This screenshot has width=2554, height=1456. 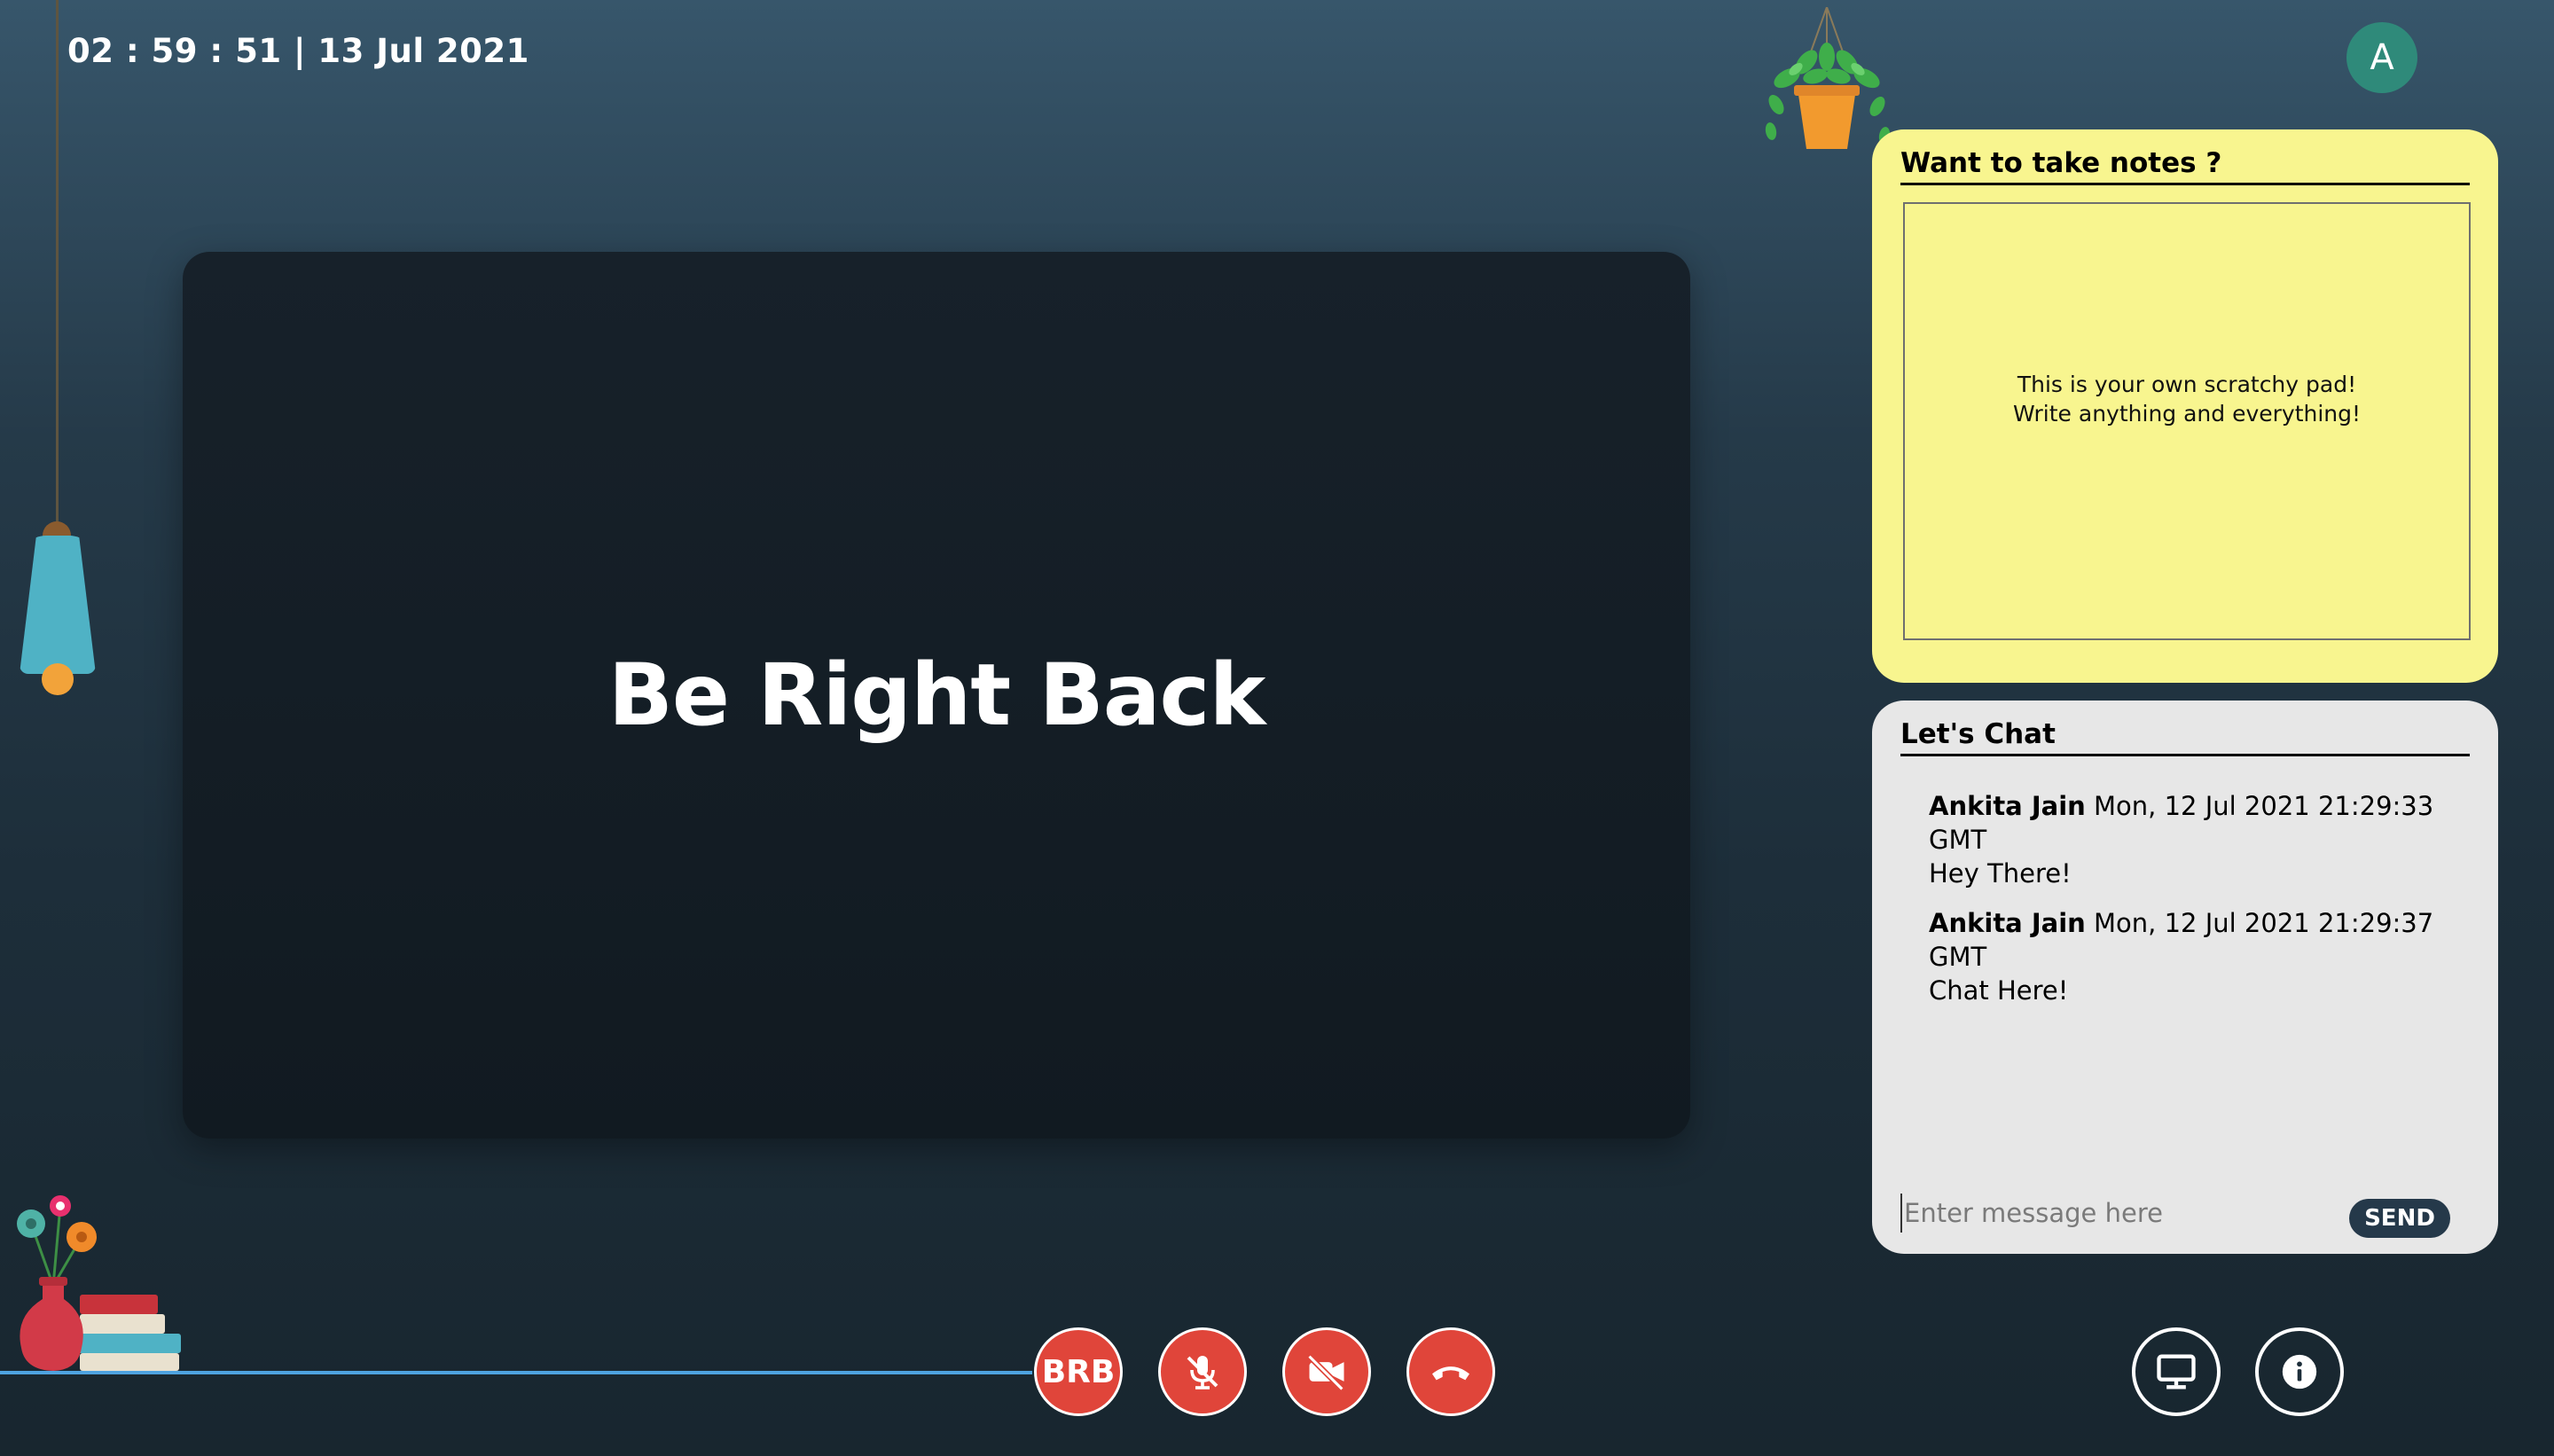 What do you see at coordinates (1078, 1371) in the screenshot?
I see `brb-button: BRB` at bounding box center [1078, 1371].